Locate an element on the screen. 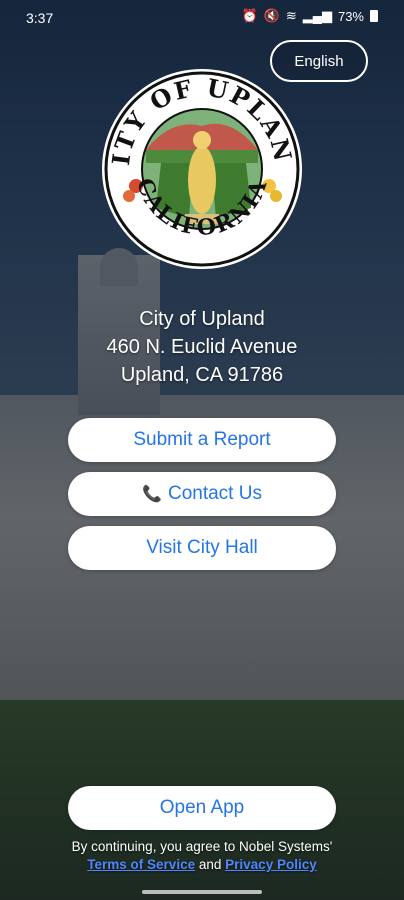 This screenshot has width=404, height=900. wifi-icon: ≋ is located at coordinates (291, 15).